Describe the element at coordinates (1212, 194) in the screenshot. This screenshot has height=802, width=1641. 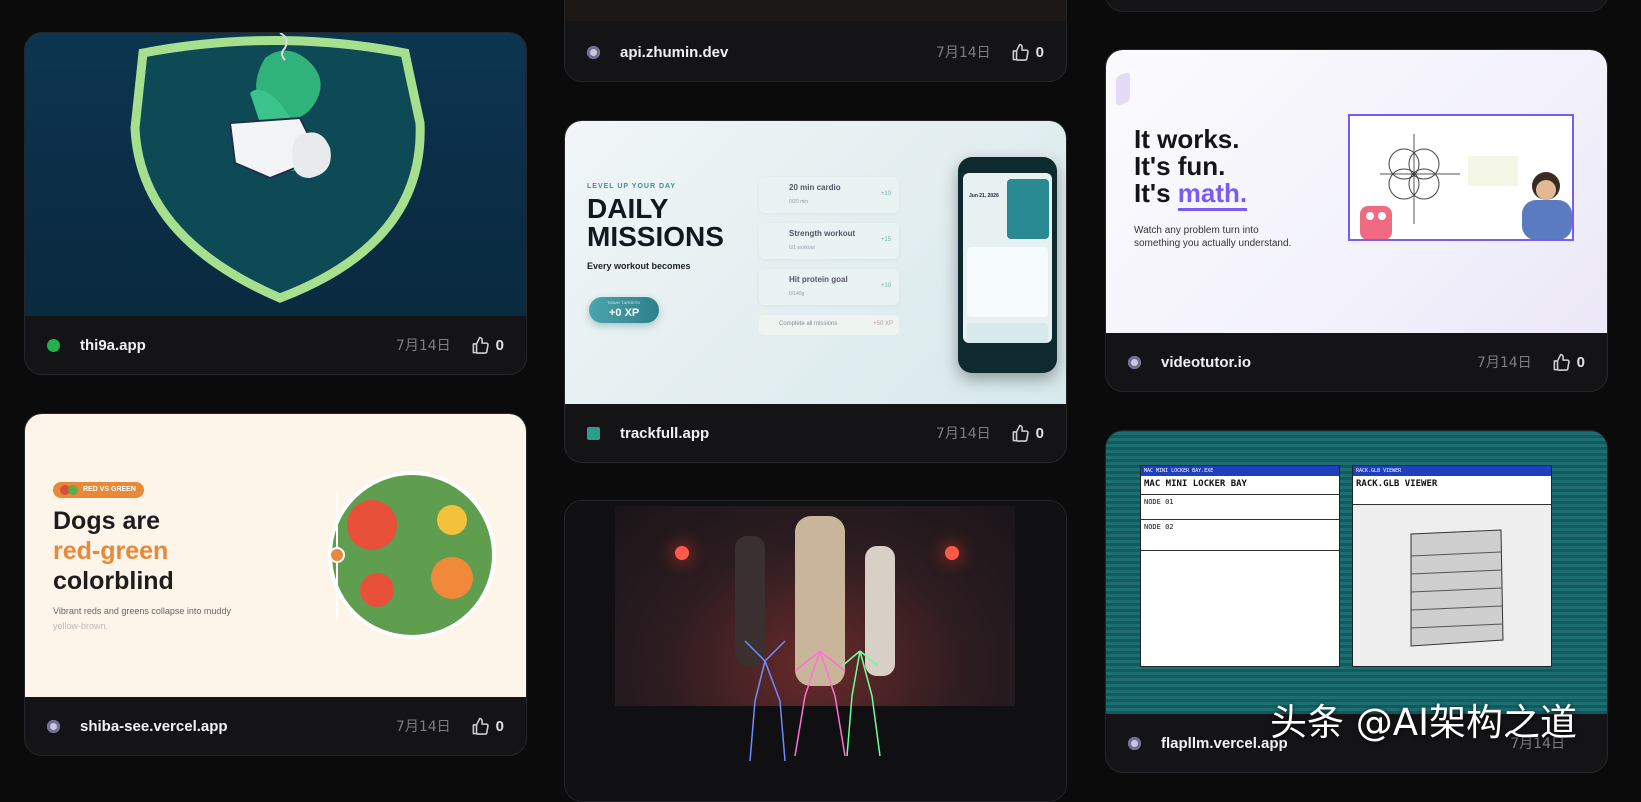
I see `hero-accent-word: math.` at that location.